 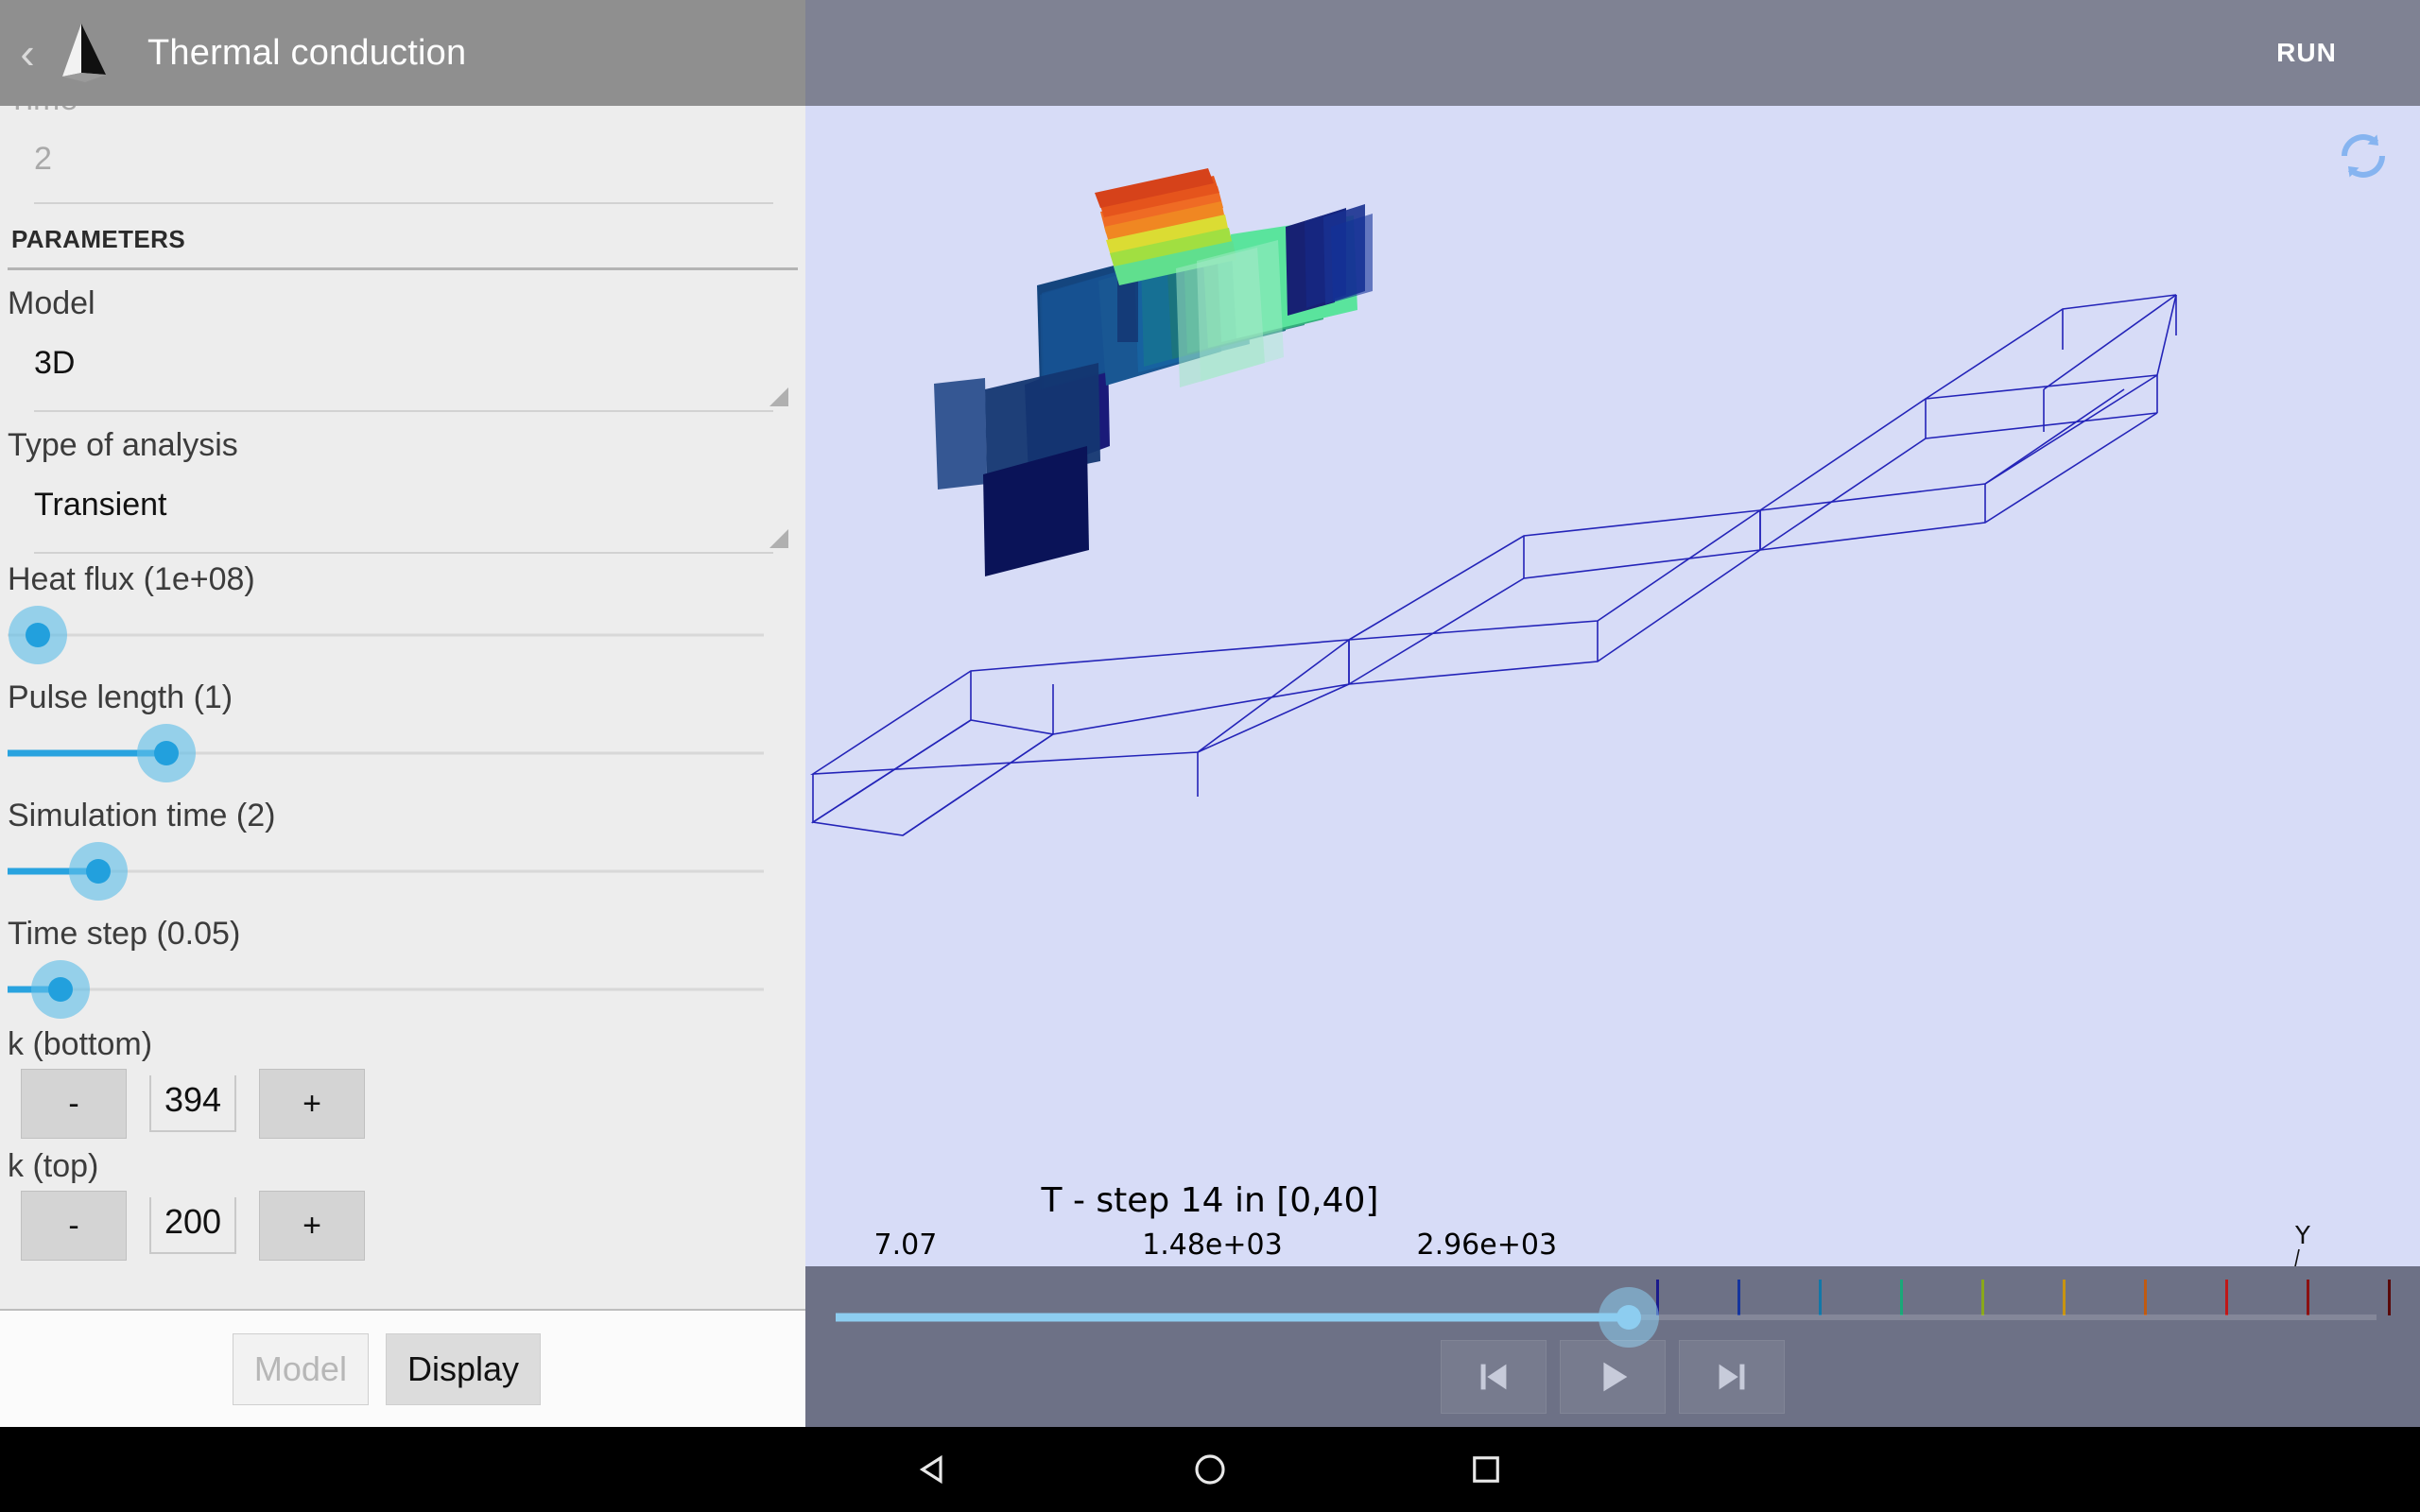 I want to click on transport-controls, so click(x=1612, y=1377).